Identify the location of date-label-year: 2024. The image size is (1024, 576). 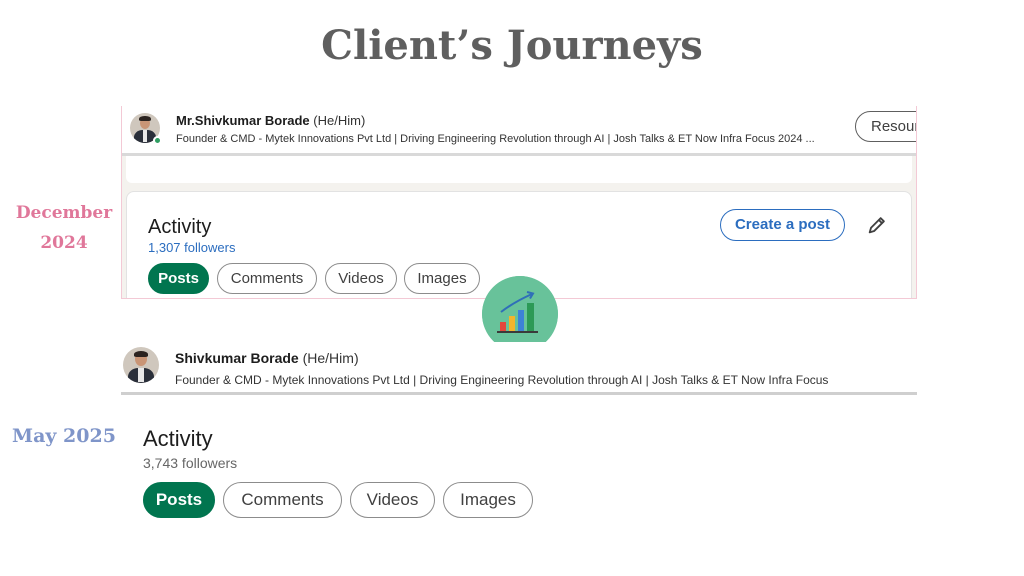
(64, 243).